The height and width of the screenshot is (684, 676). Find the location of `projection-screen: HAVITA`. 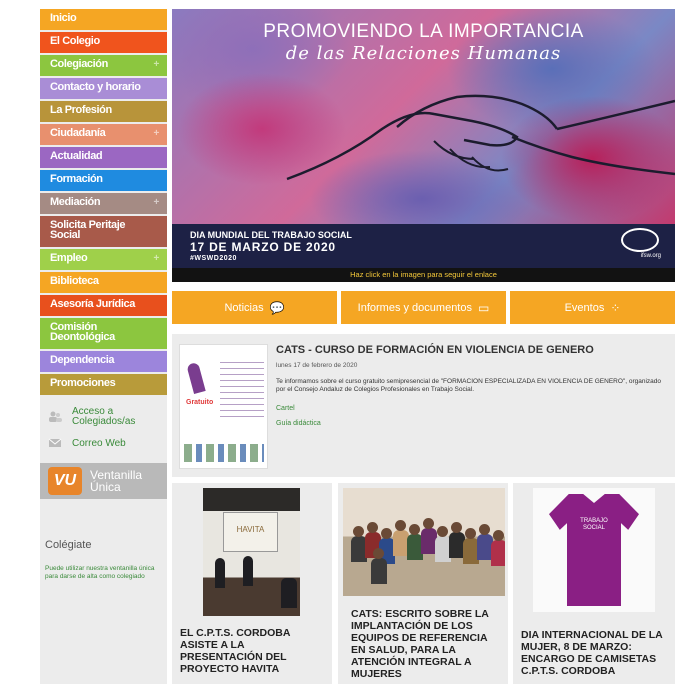

projection-screen: HAVITA is located at coordinates (250, 532).